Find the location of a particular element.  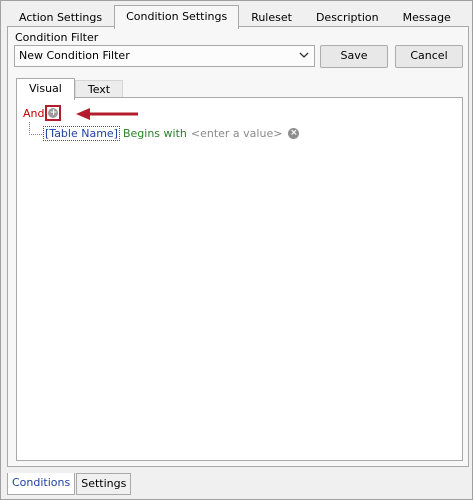

group-operator: And is located at coordinates (33, 113).